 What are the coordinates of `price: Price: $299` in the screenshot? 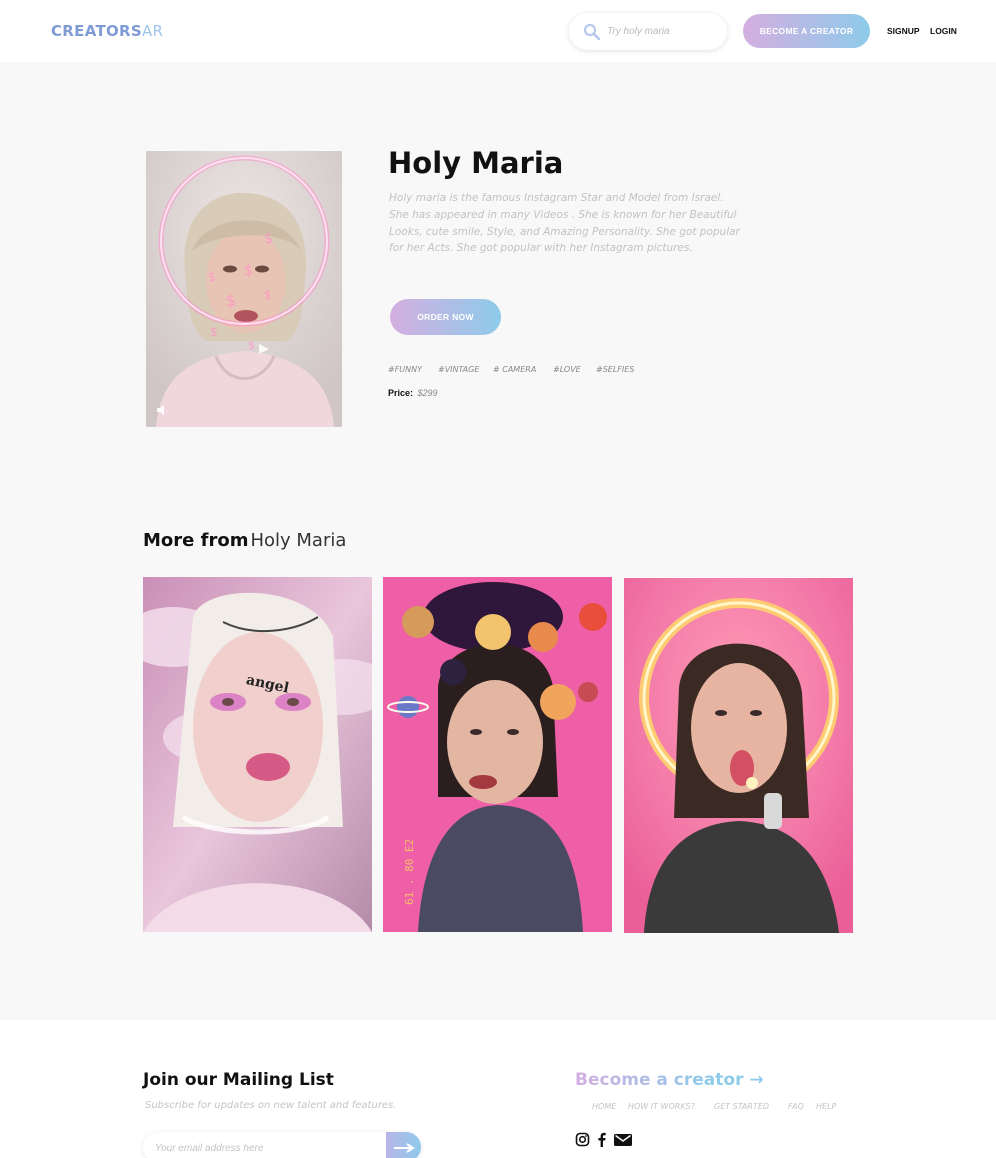 It's located at (413, 393).